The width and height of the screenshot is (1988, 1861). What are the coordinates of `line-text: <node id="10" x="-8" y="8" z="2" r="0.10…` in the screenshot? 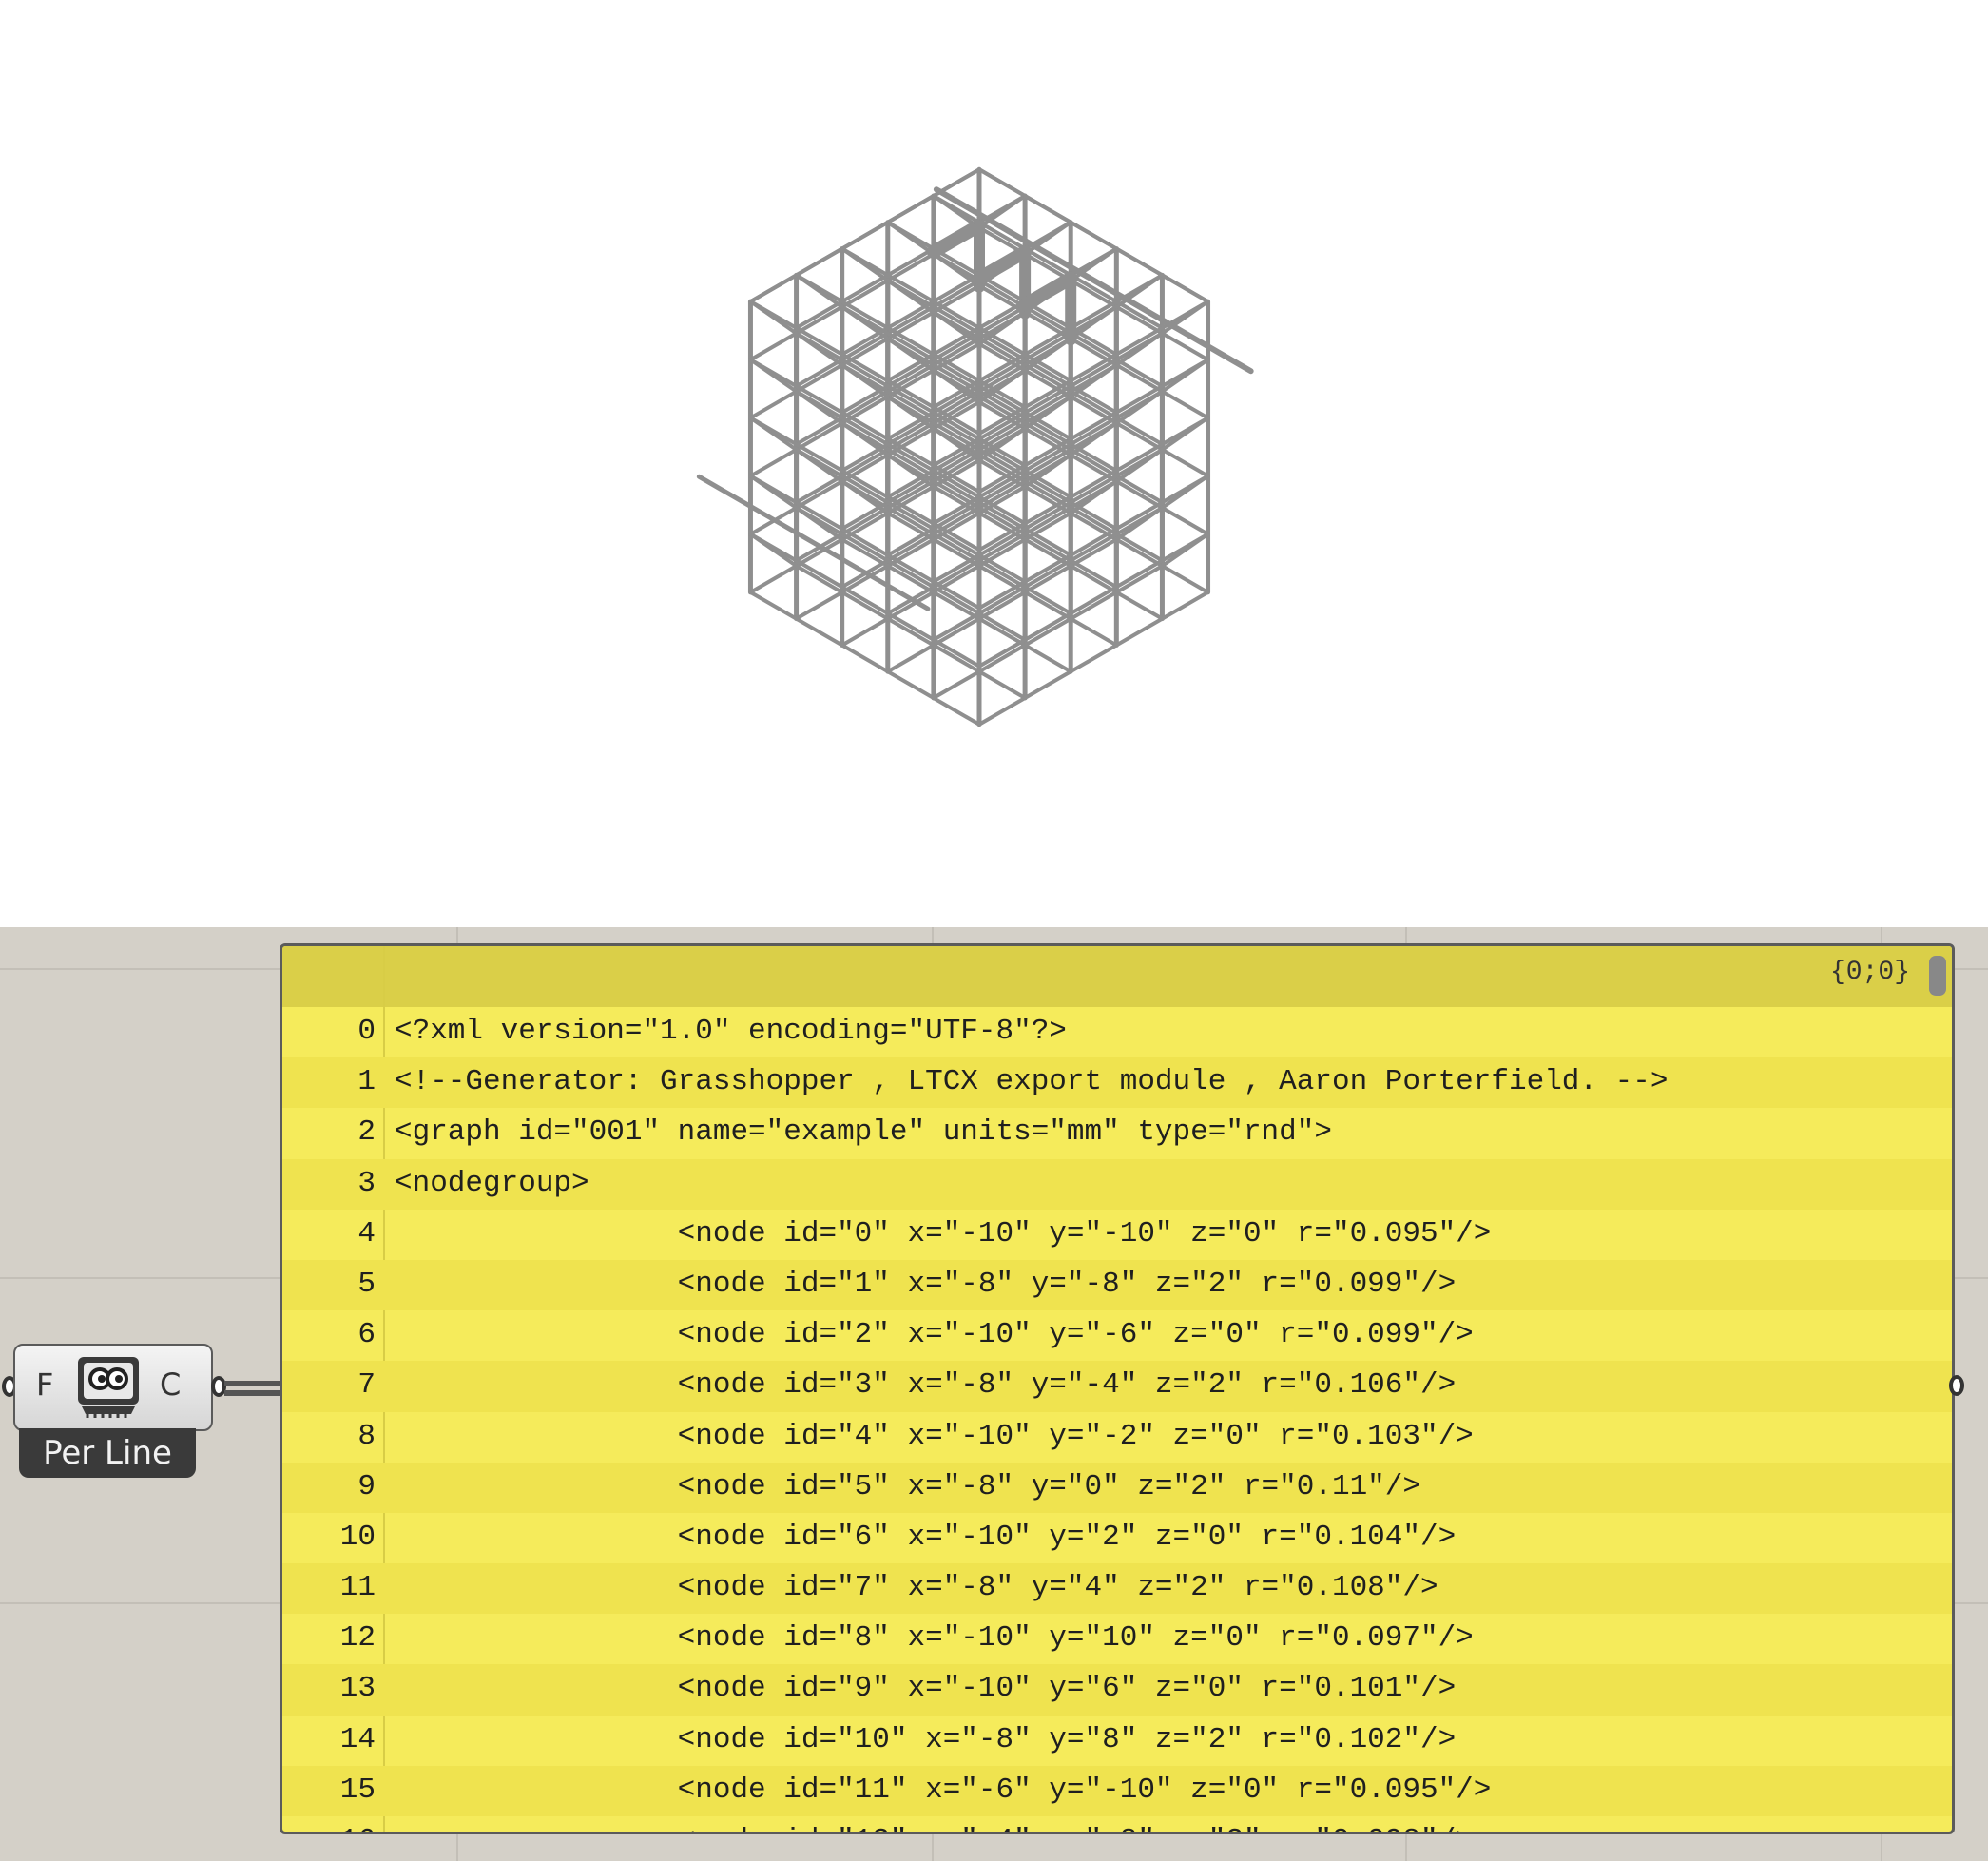 It's located at (926, 1739).